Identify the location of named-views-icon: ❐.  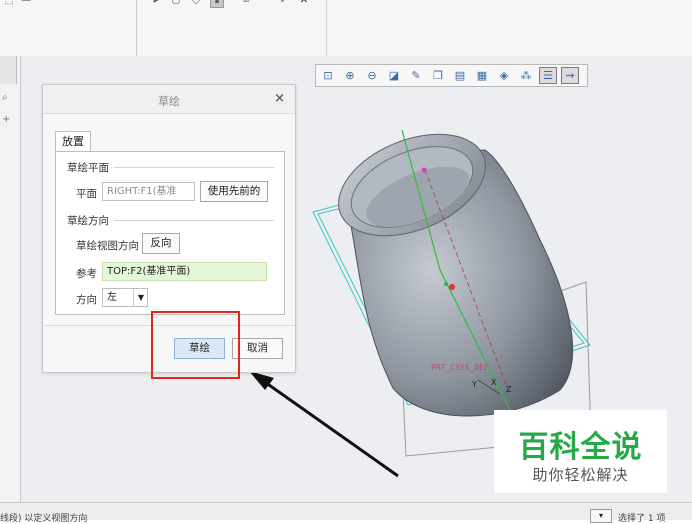
(438, 75).